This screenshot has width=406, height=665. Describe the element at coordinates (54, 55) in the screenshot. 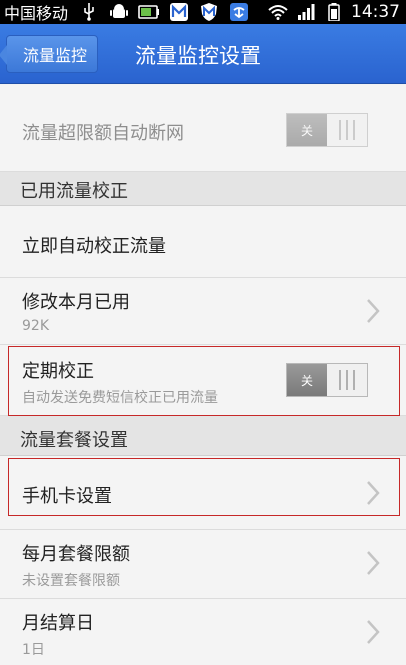

I see `back-button-label: 流量监控` at that location.